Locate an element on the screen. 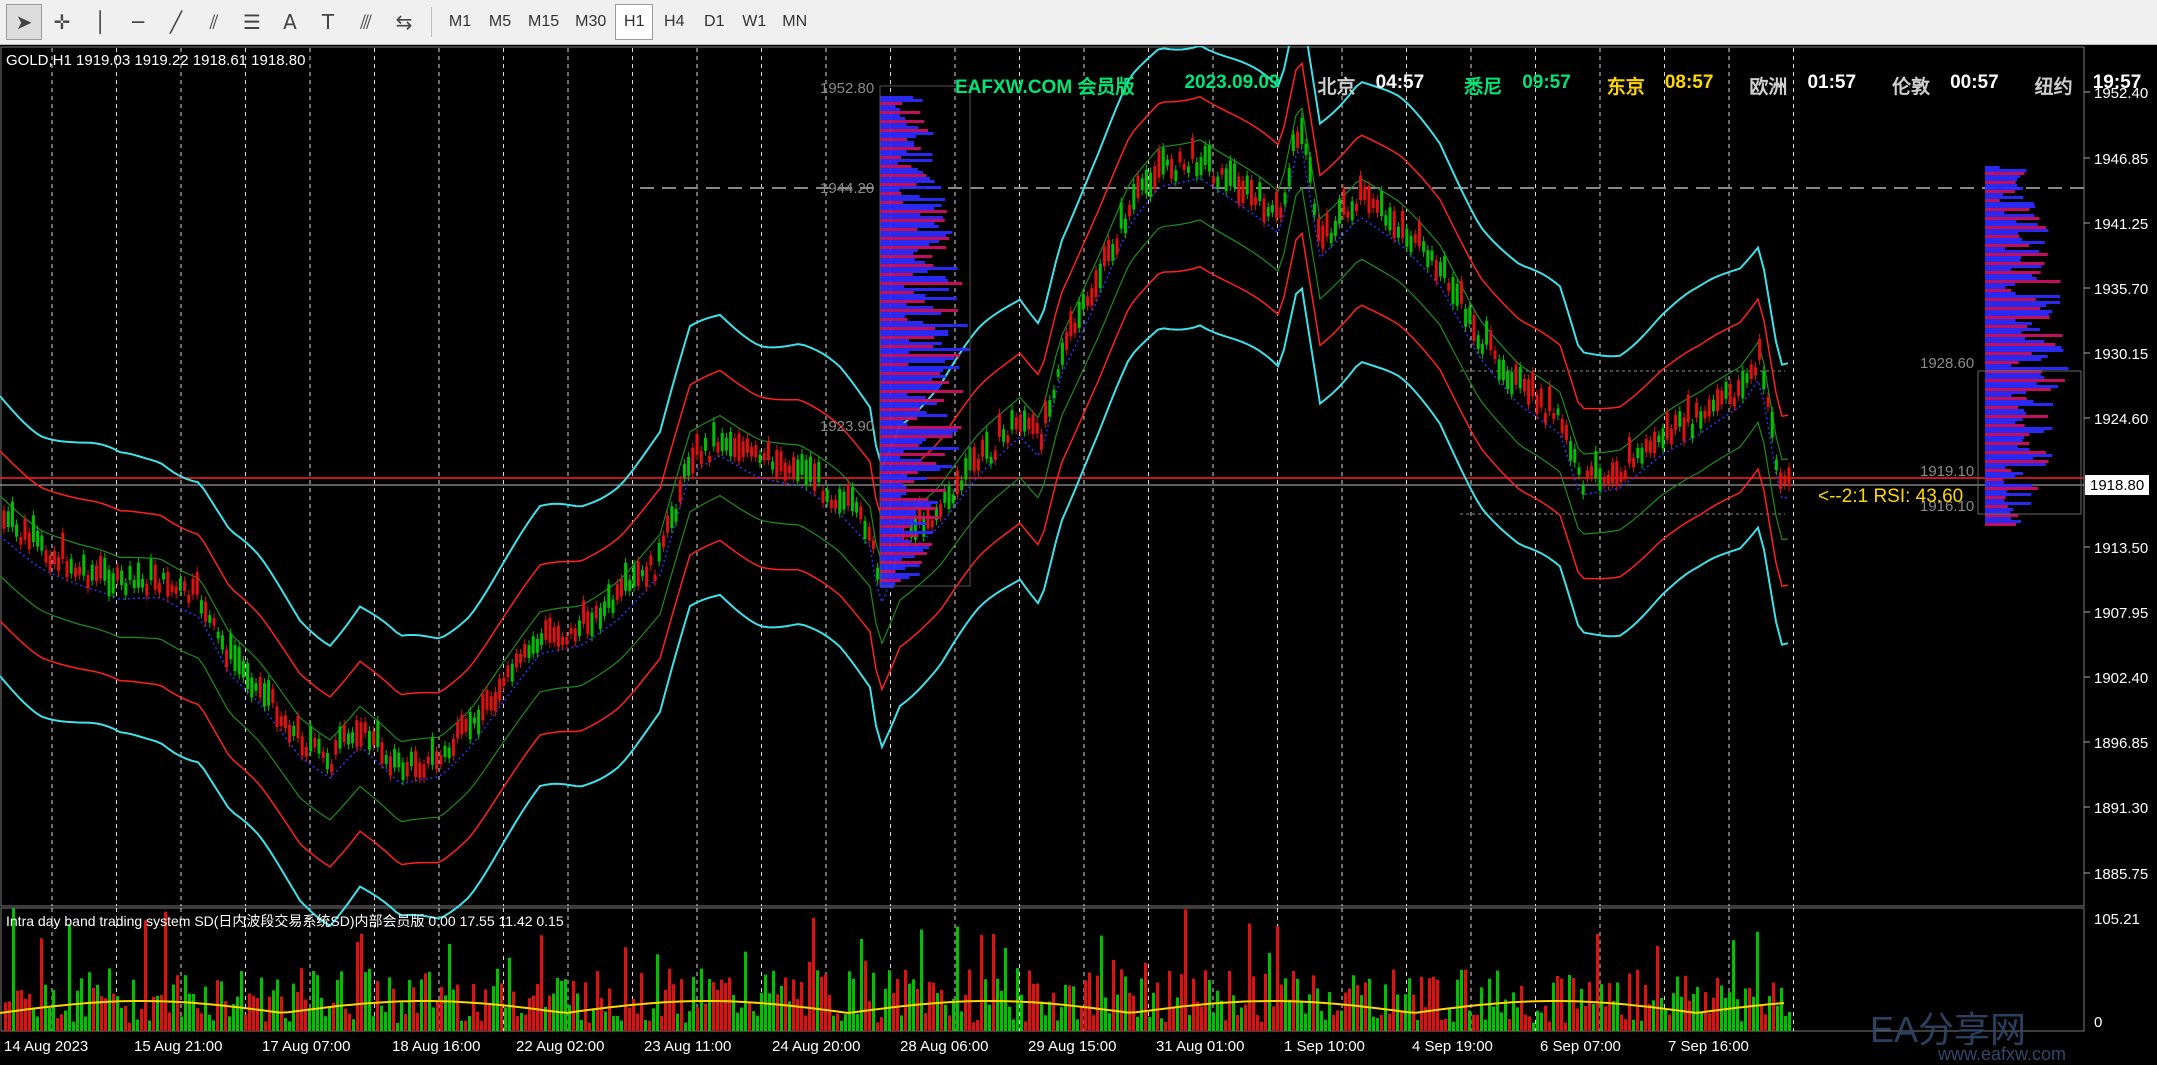 The height and width of the screenshot is (1065, 2157). andrews-pitchfork-icon: ⫻ is located at coordinates (366, 22).